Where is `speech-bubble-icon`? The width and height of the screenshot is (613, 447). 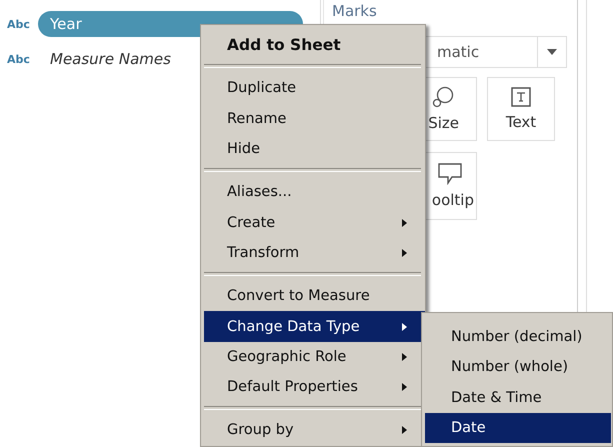 speech-bubble-icon is located at coordinates (450, 174).